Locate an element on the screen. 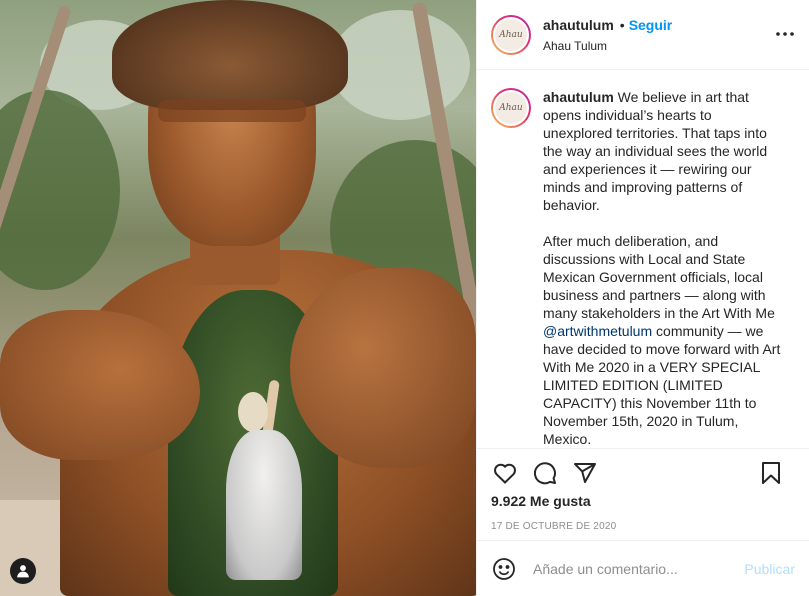 The width and height of the screenshot is (809, 596). username-link: ahautulum is located at coordinates (578, 25).